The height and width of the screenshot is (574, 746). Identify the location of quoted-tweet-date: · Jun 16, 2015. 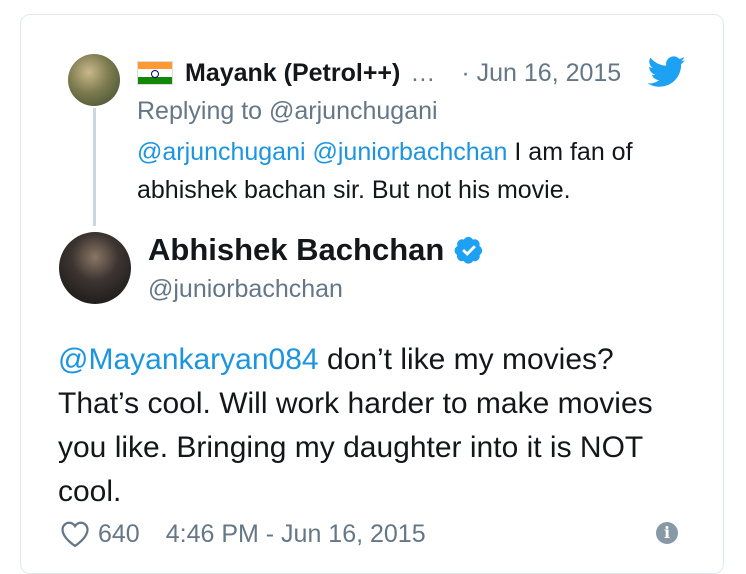
(541, 73).